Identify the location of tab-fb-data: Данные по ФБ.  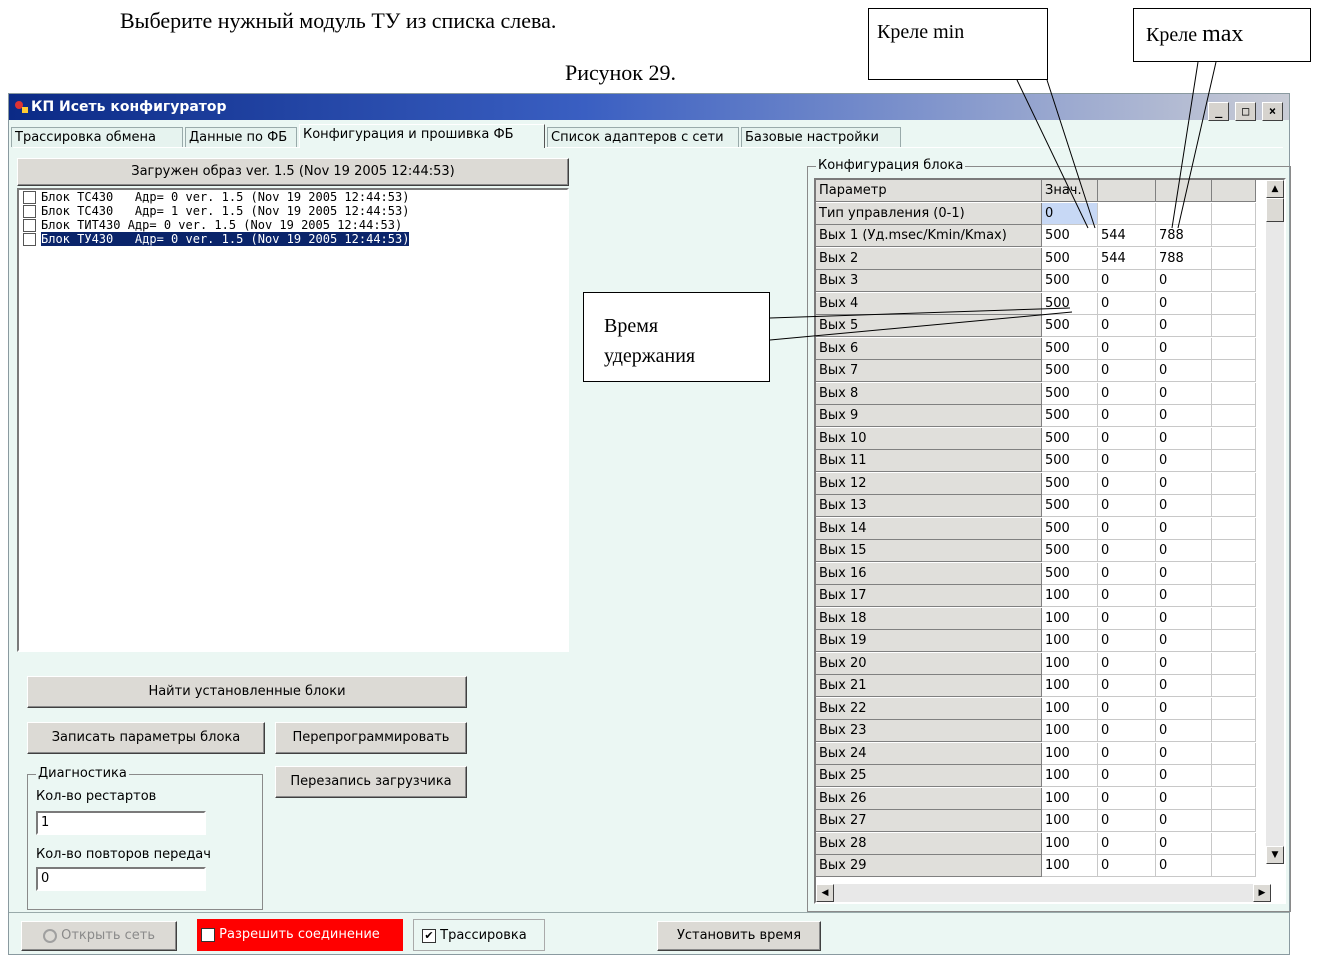
(241, 137).